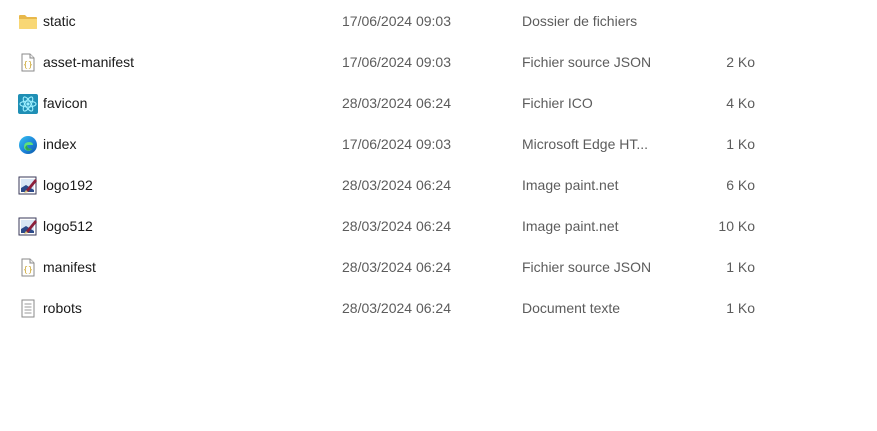 Image resolution: width=877 pixels, height=431 pixels. What do you see at coordinates (740, 103) in the screenshot?
I see `file-size: 4 Ko` at bounding box center [740, 103].